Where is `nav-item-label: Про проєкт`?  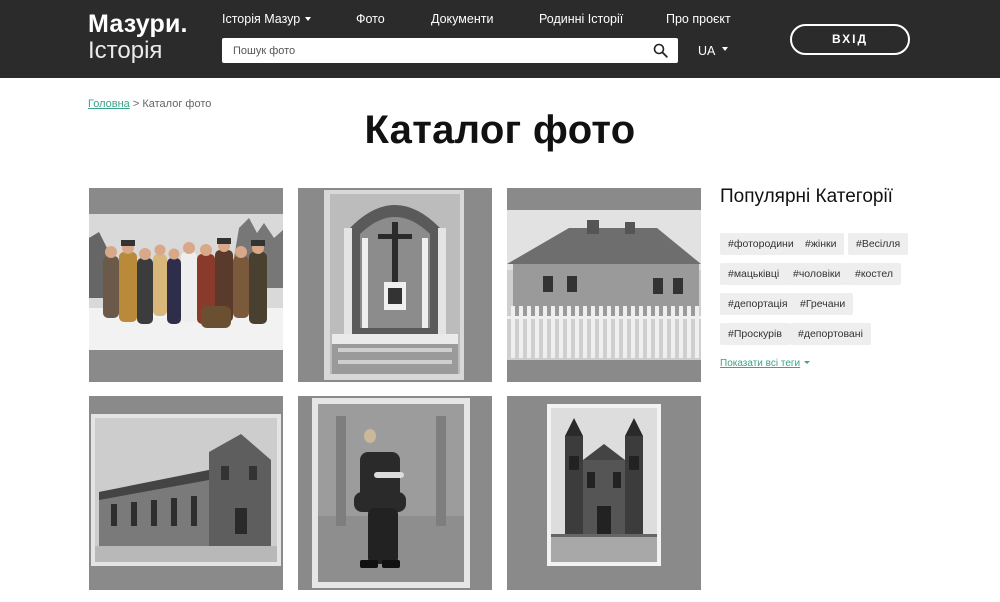 nav-item-label: Про проєкт is located at coordinates (698, 19).